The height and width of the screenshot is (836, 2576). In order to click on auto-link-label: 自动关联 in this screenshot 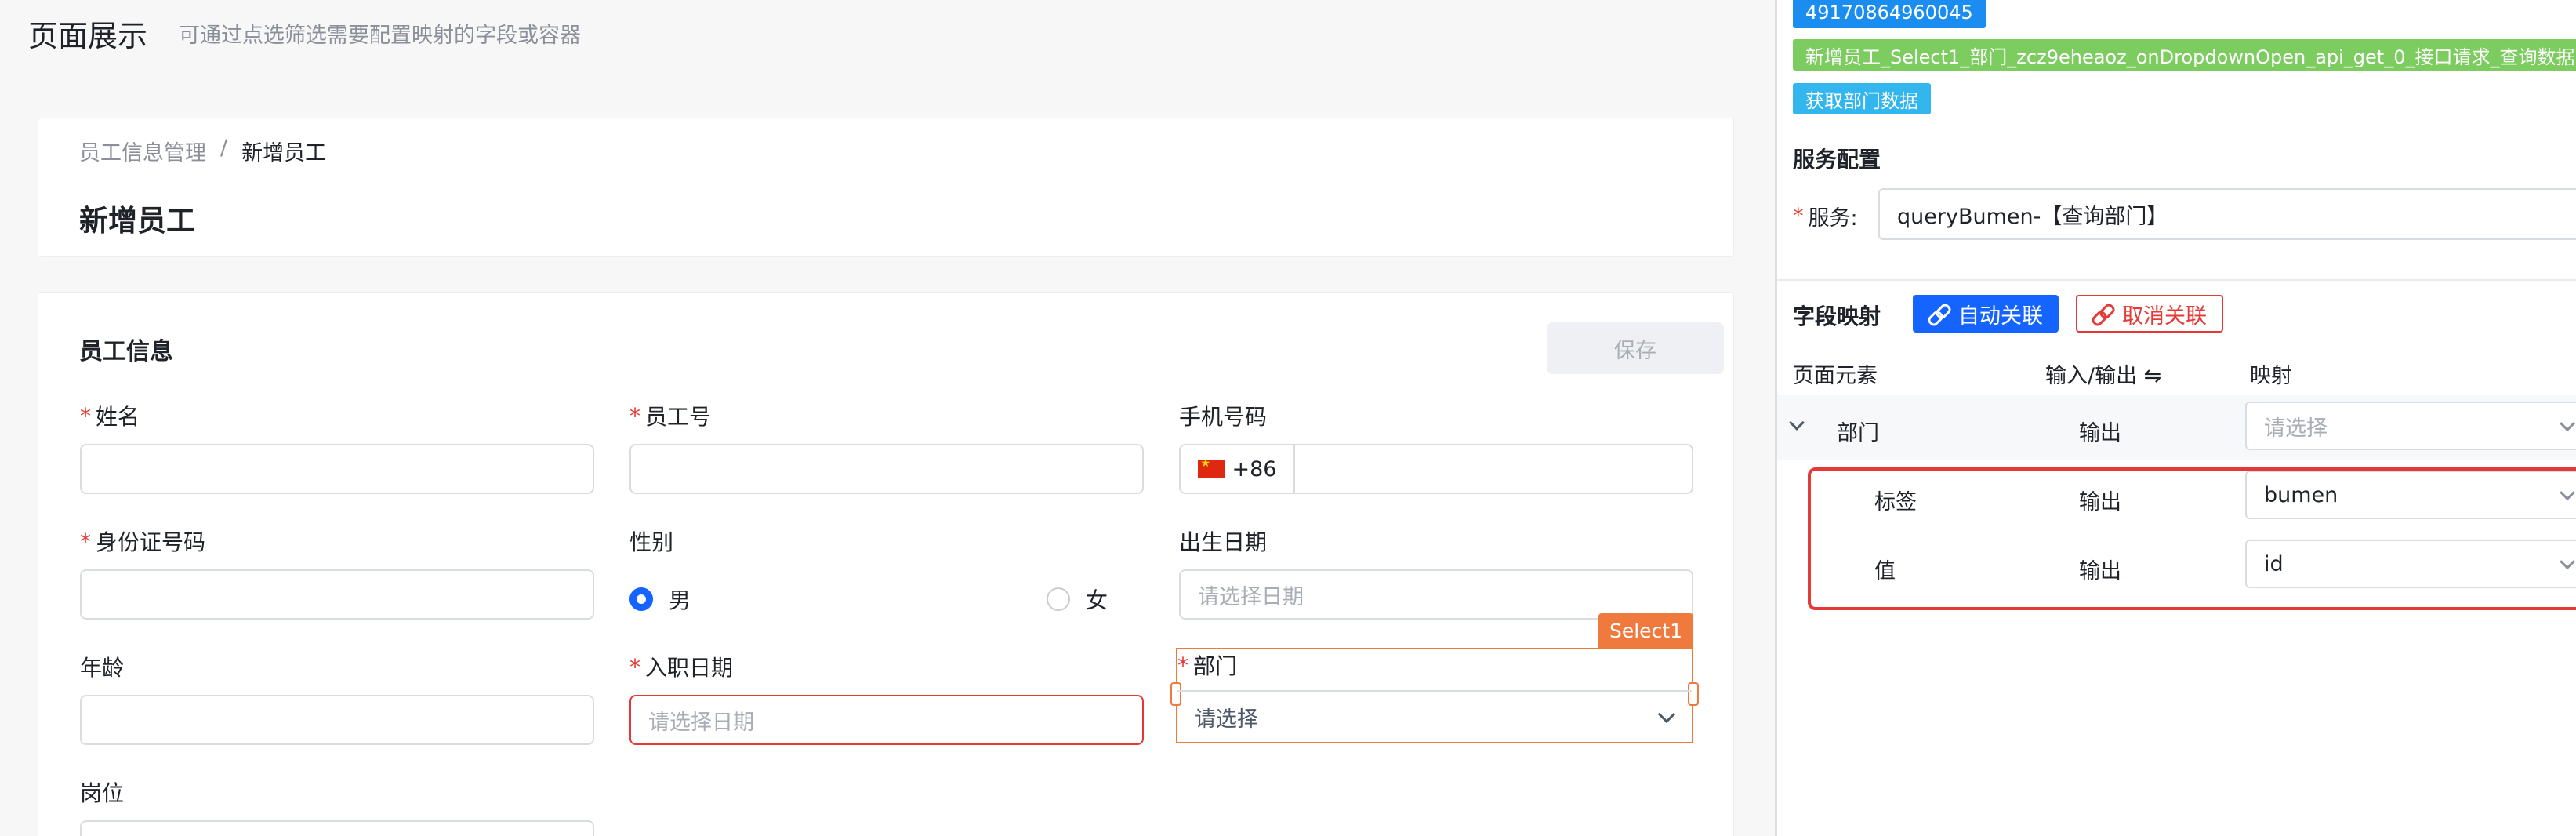, I will do `click(2000, 316)`.